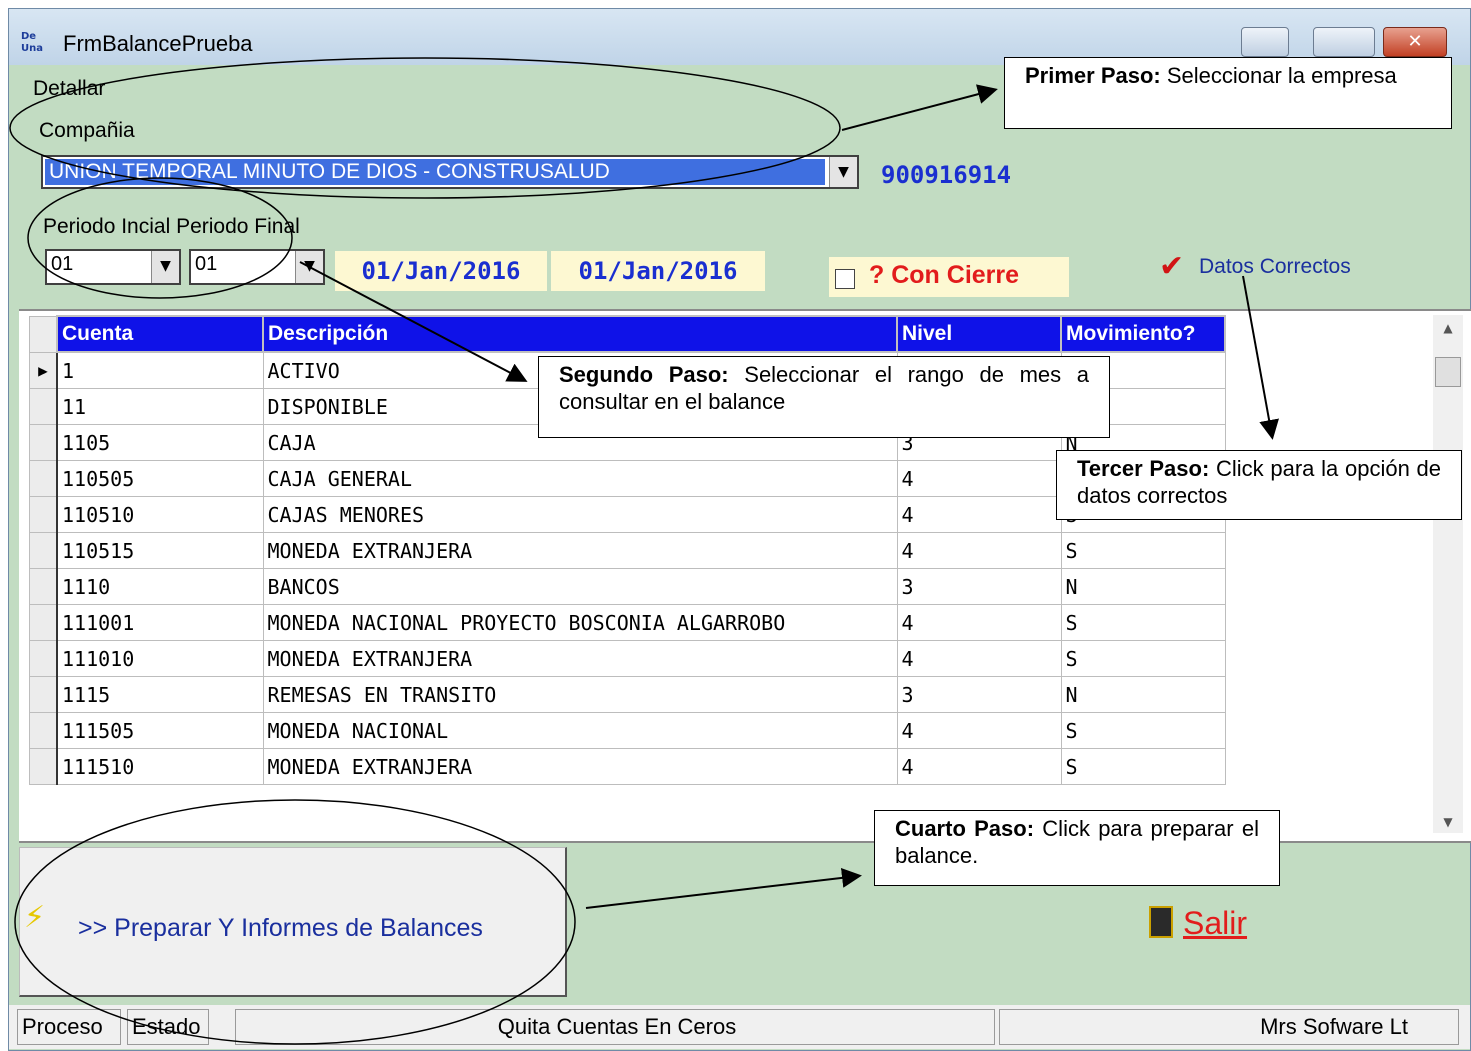  Describe the element at coordinates (1260, 357) in the screenshot. I see `arrow-tercer` at that location.